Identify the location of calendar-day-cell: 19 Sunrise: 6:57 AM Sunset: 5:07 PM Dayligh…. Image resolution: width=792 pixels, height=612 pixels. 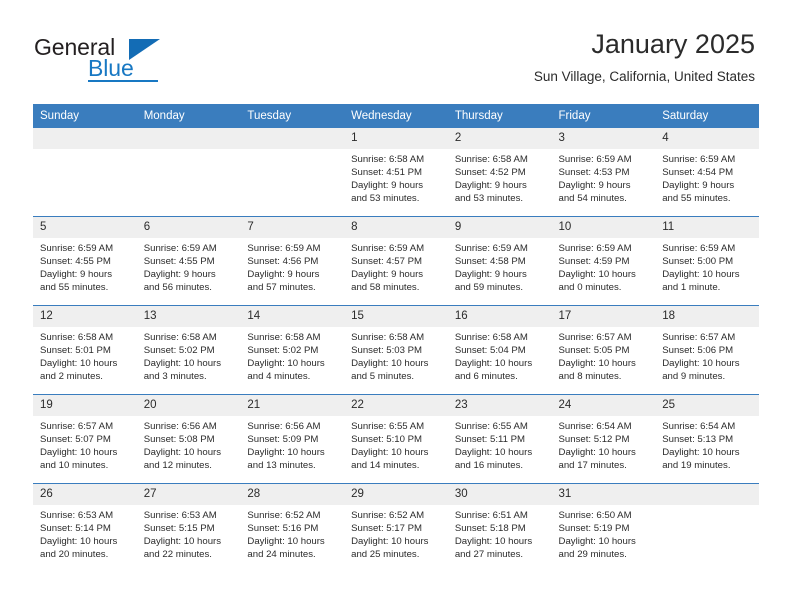
(85, 438).